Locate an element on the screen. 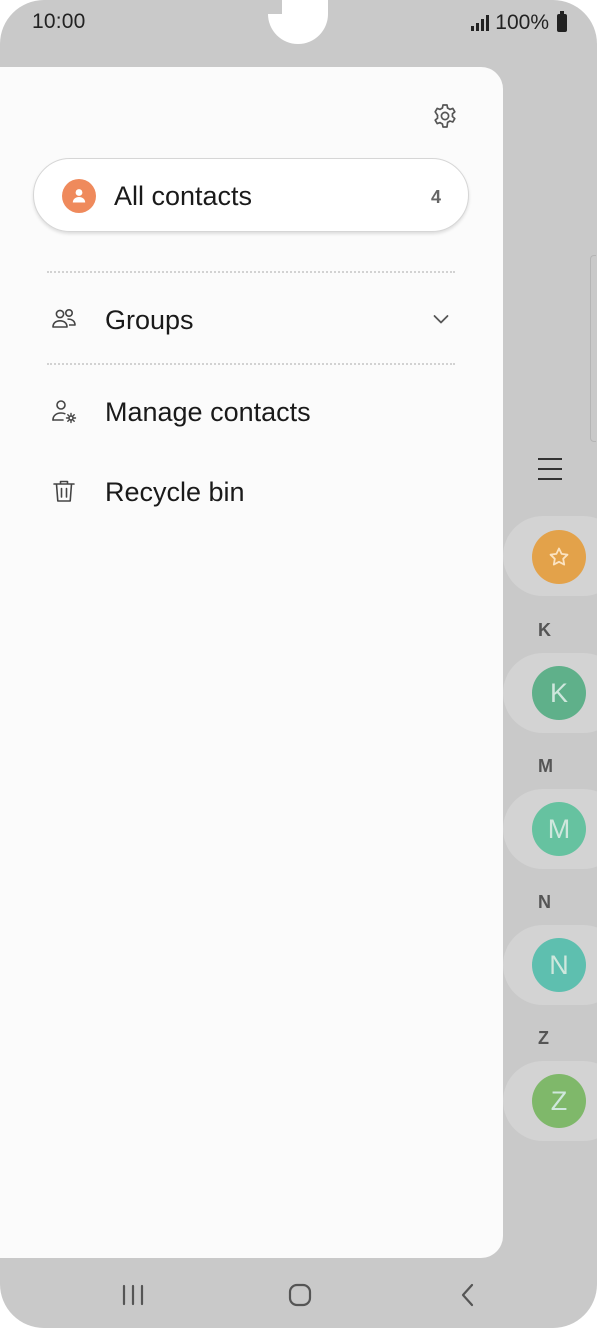 The width and height of the screenshot is (597, 1328). all-contacts-button: All contacts 4 is located at coordinates (251, 195).